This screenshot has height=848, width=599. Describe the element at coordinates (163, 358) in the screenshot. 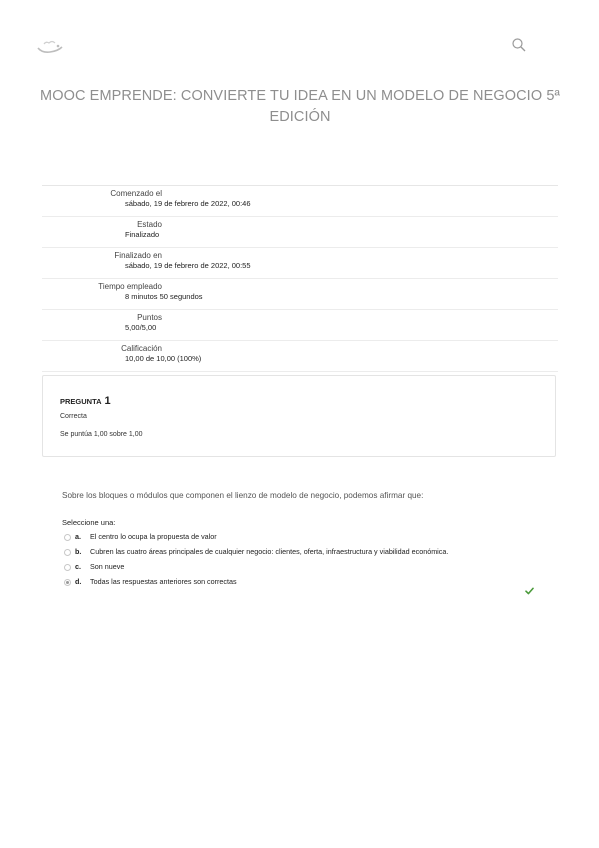

I see `summary-value: 10,00 de 10,00 (100%)` at that location.